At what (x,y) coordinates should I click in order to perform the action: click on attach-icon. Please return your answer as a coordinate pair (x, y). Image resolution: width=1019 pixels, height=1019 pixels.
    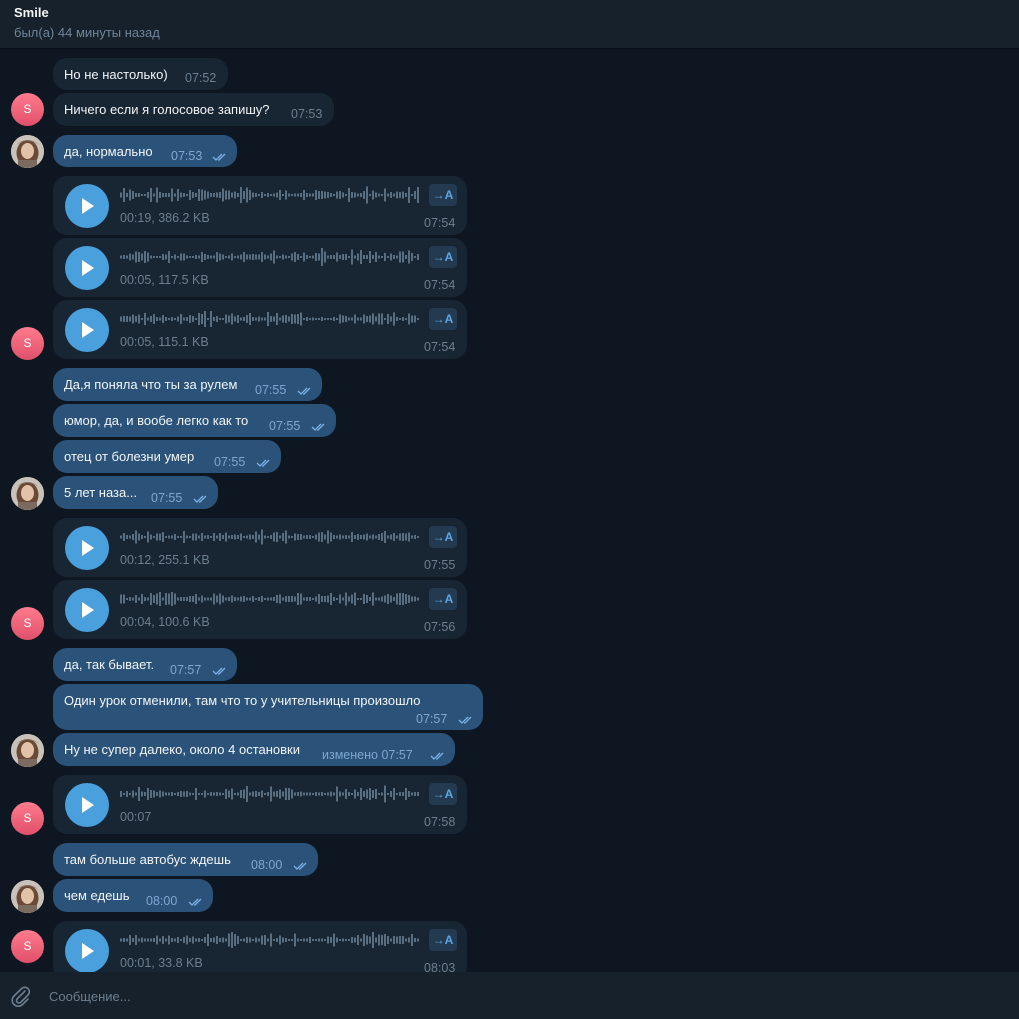
    Looking at the image, I should click on (21, 998).